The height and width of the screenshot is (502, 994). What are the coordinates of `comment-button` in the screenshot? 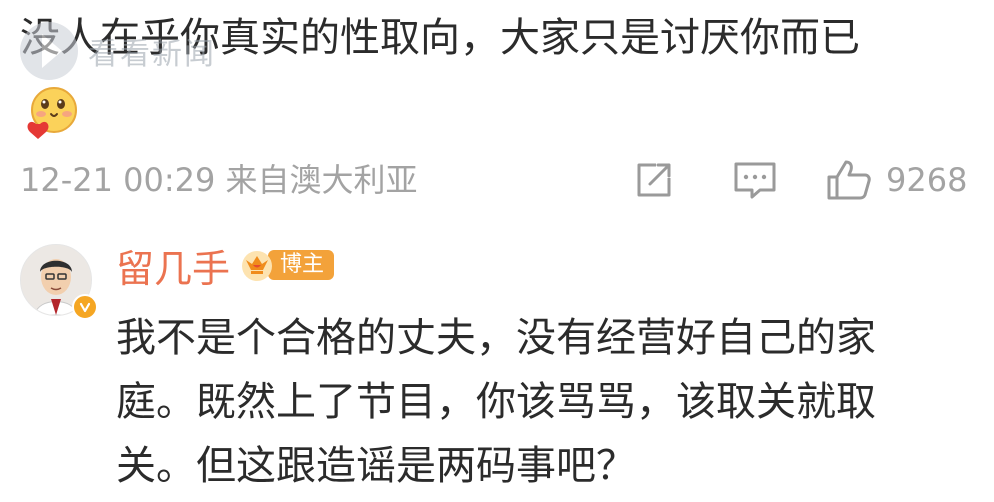 It's located at (757, 180).